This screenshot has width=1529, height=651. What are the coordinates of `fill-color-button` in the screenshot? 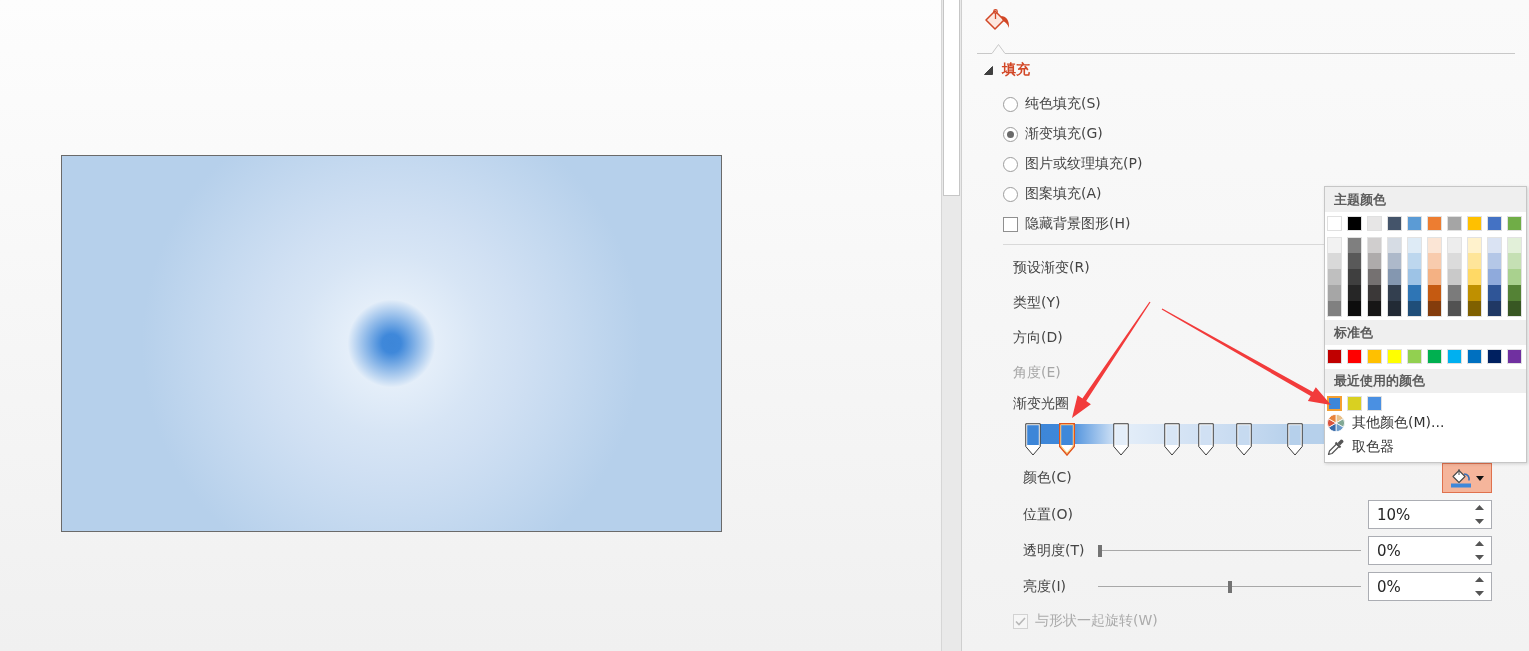 It's located at (1467, 478).